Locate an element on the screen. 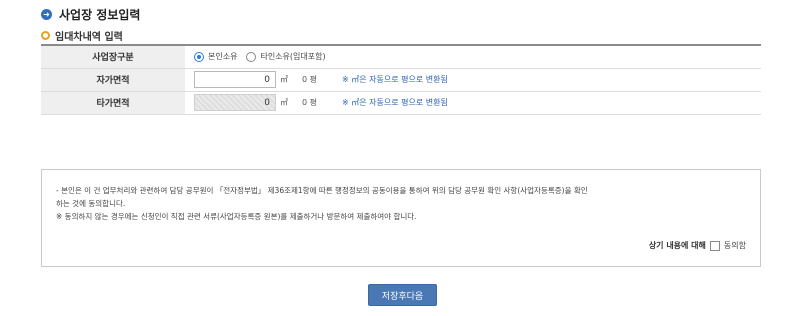  own-area-row: 자가면적 ㎡ 0 평 ※ ㎡은 자동으로 평으로 변환됨 is located at coordinates (401, 79).